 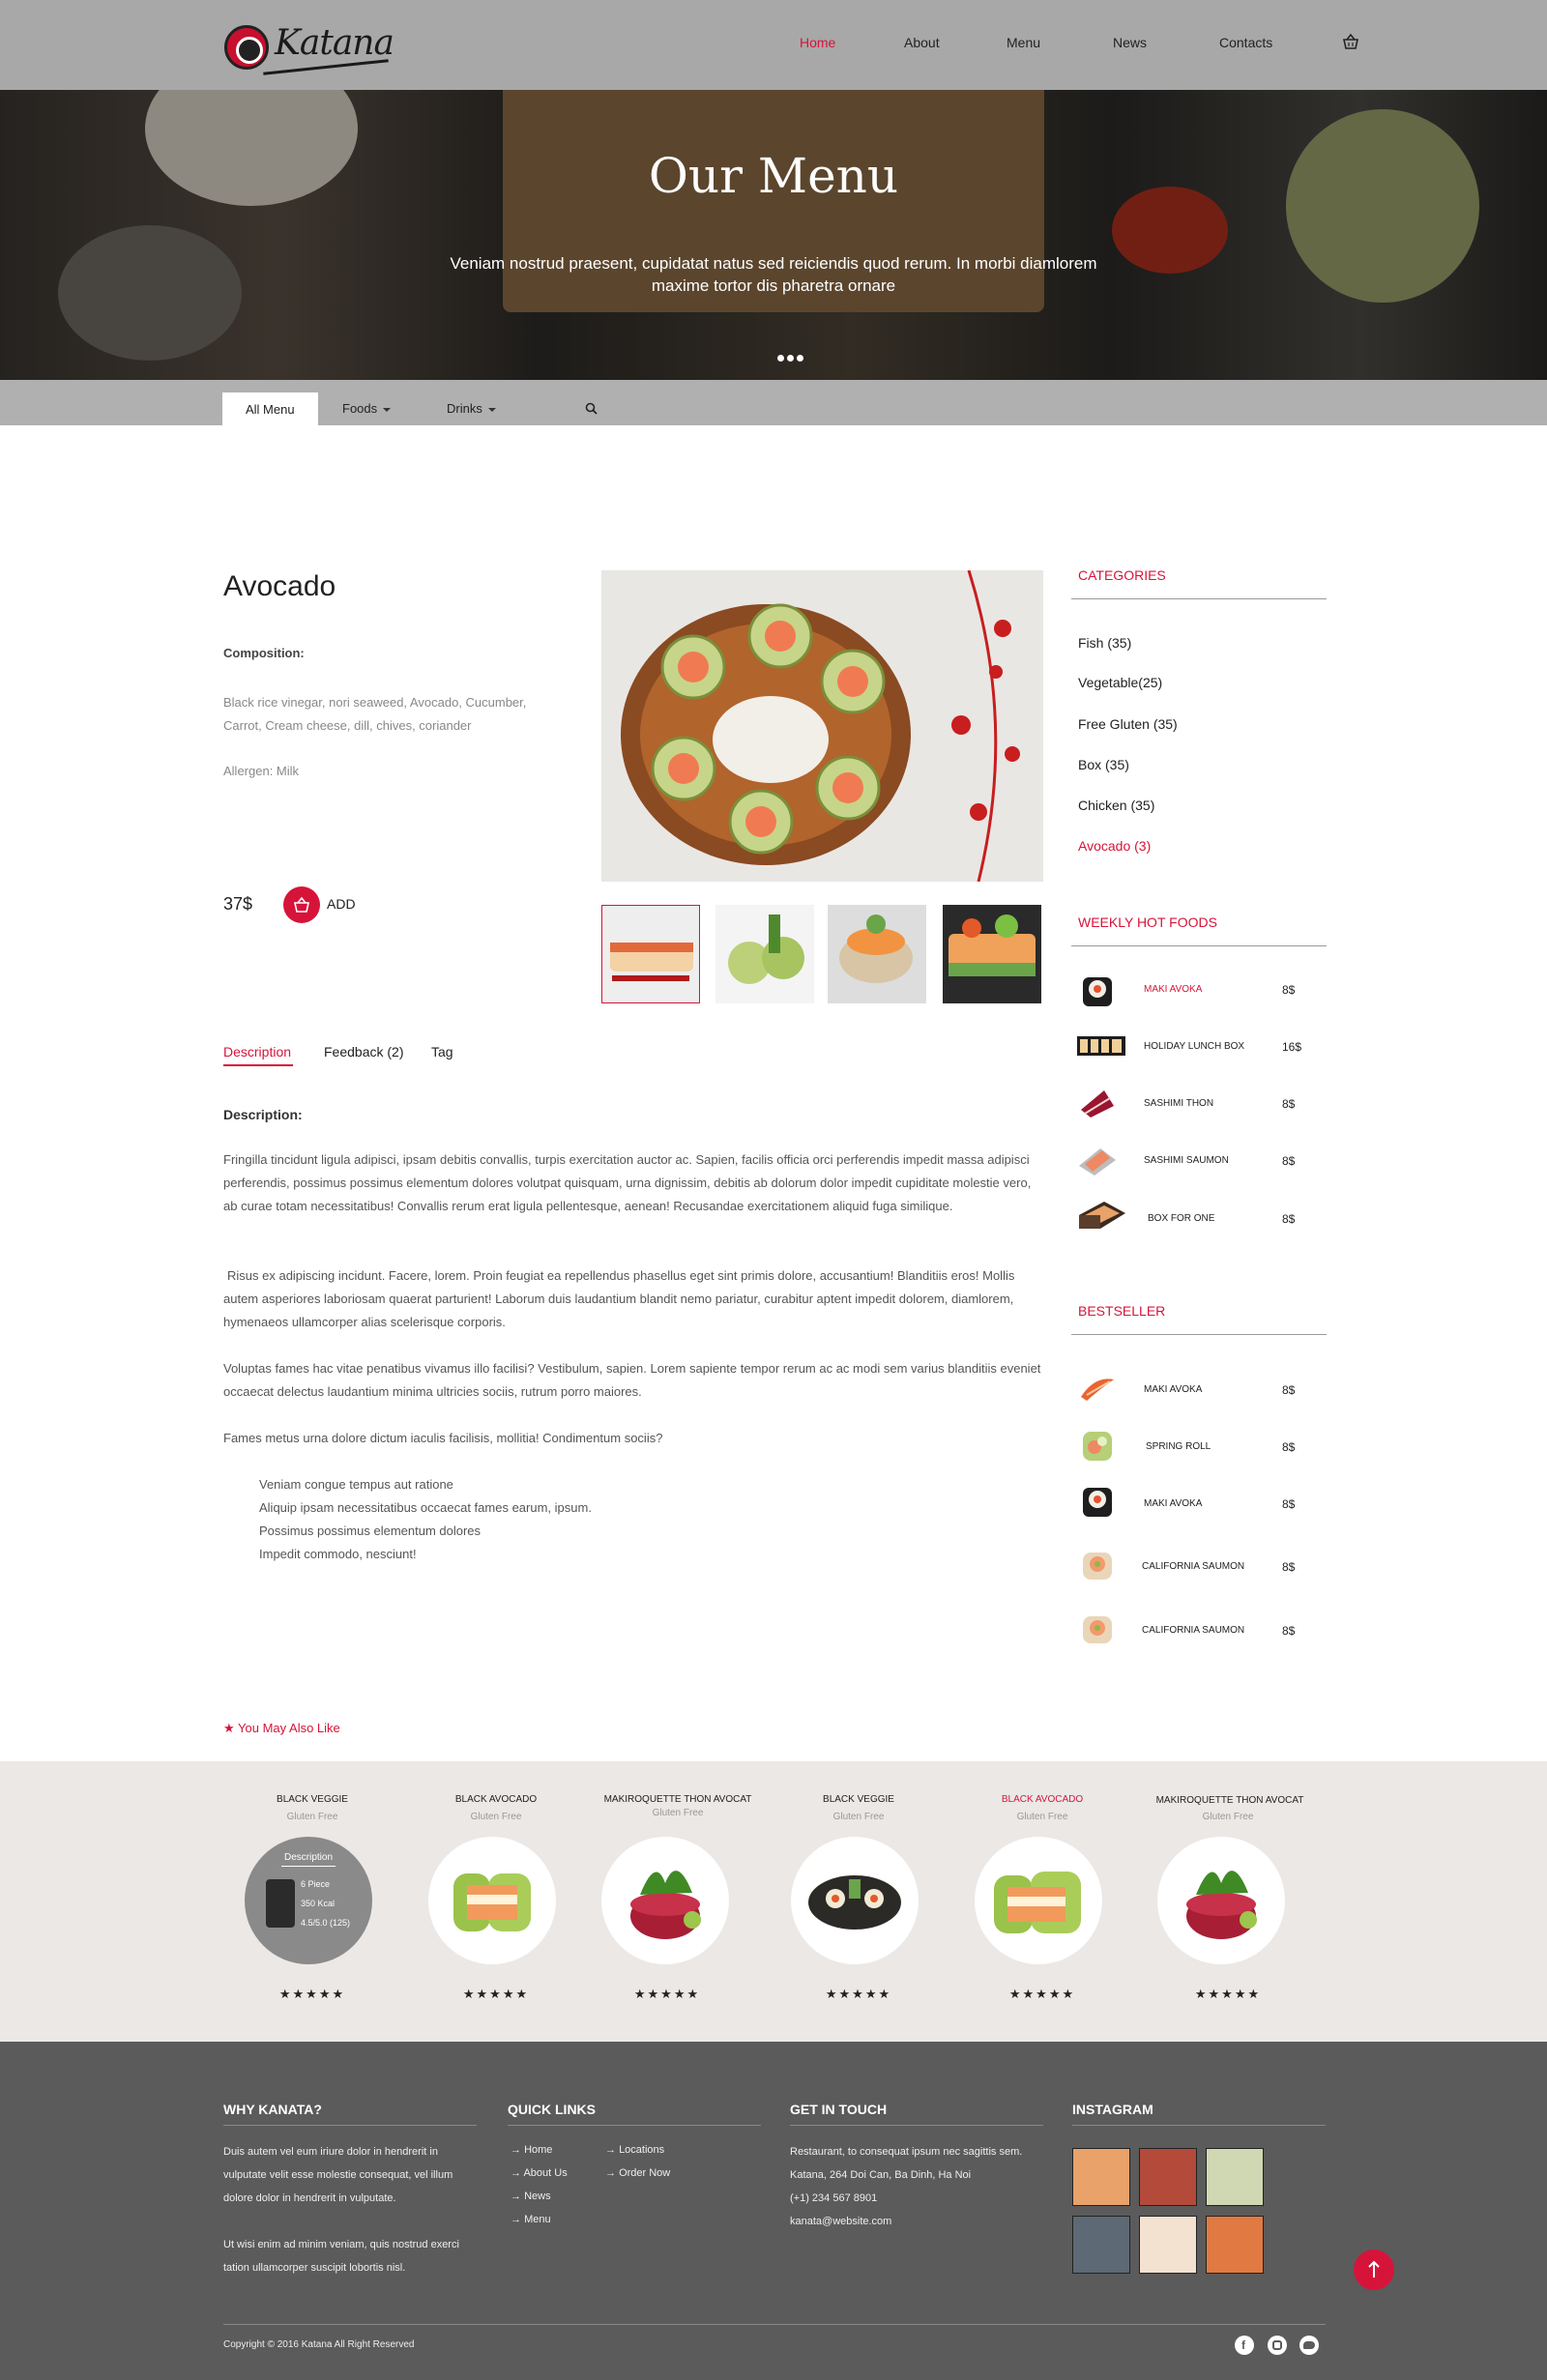 I want to click on tab-foods: Foods, so click(x=367, y=409).